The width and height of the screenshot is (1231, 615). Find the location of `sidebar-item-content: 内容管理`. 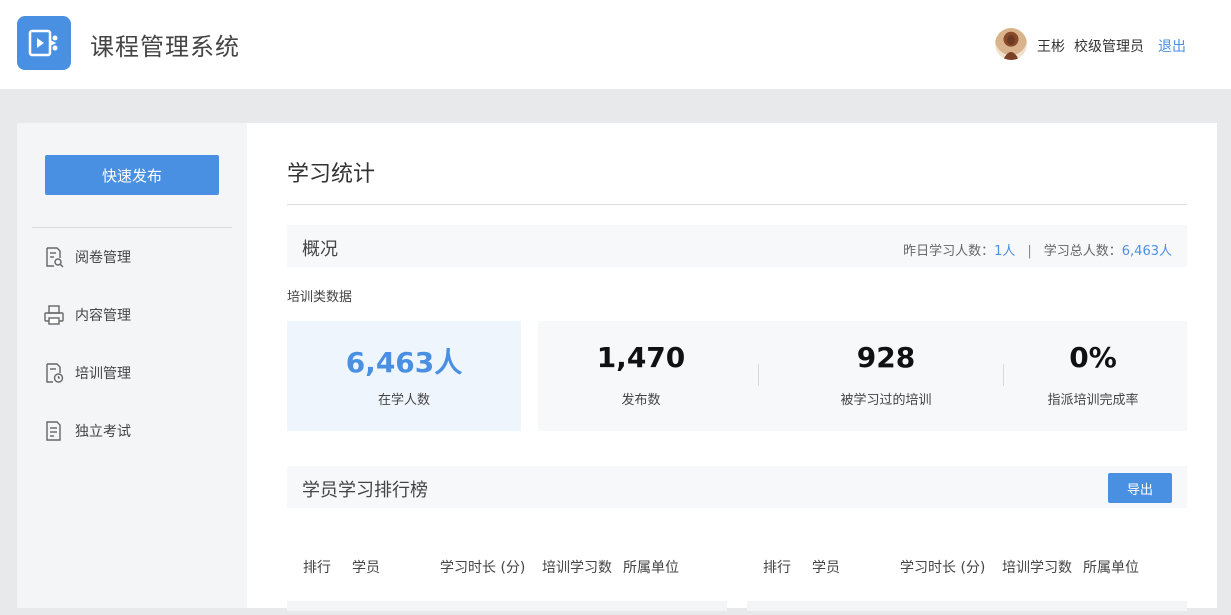

sidebar-item-content: 内容管理 is located at coordinates (87, 315).